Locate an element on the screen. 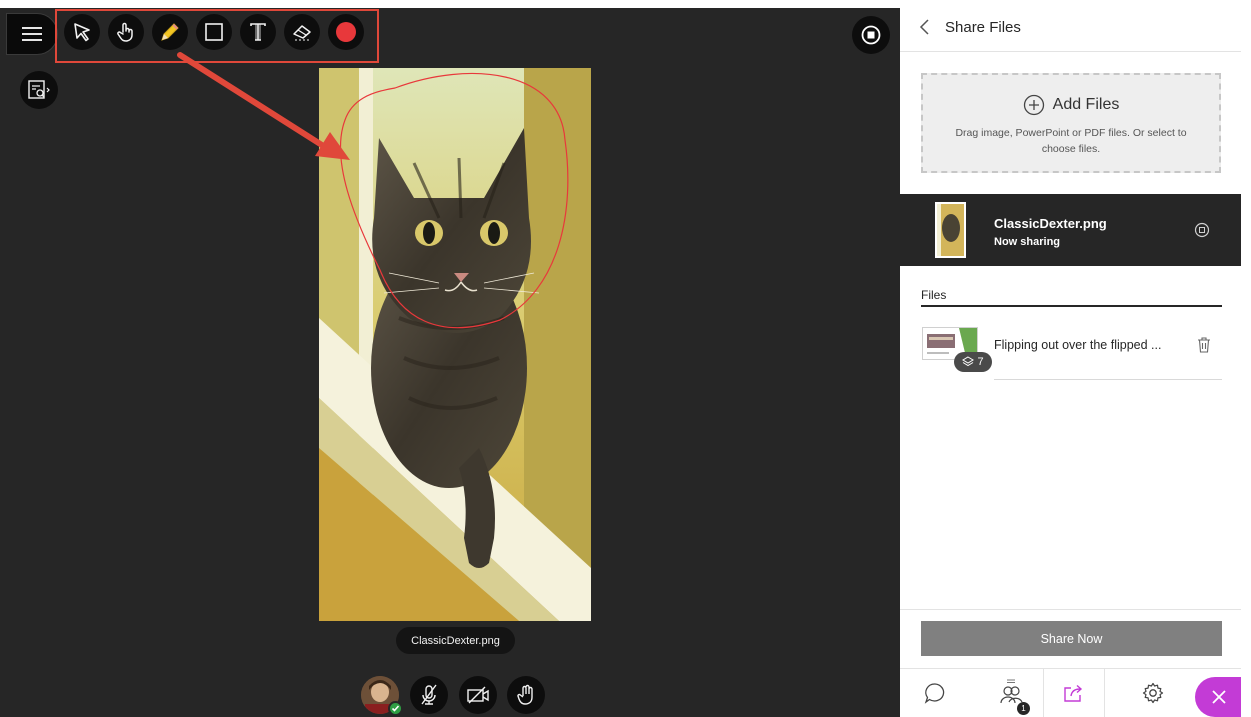 The height and width of the screenshot is (717, 1251). color-picker-button is located at coordinates (346, 32).